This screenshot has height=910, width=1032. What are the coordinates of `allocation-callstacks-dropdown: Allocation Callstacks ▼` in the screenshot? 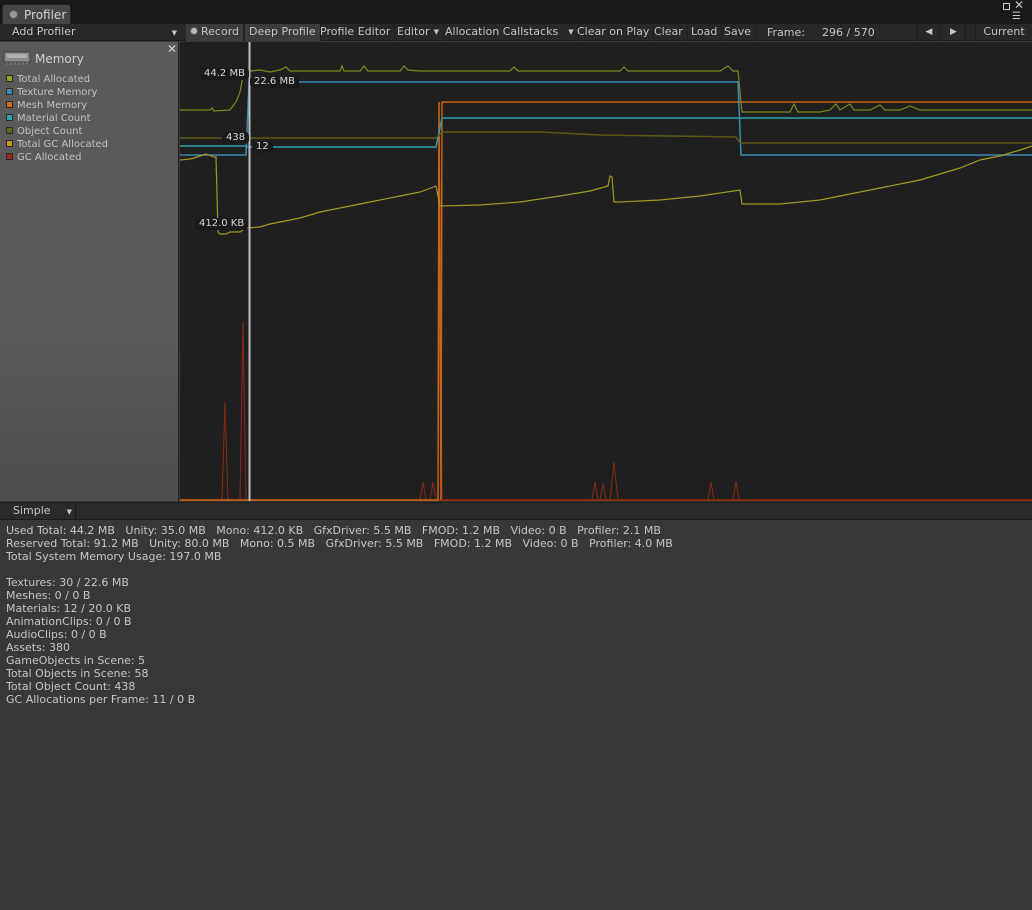 It's located at (510, 32).